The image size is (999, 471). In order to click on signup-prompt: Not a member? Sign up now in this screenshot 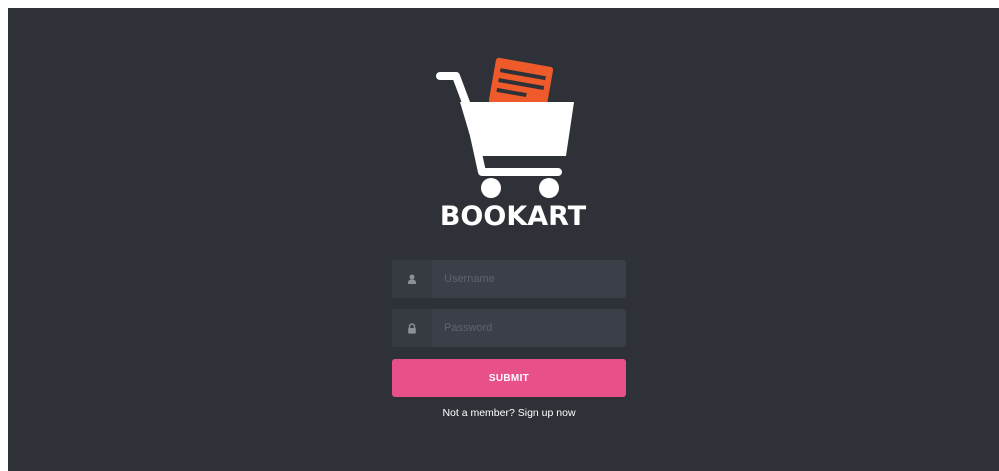, I will do `click(509, 413)`.